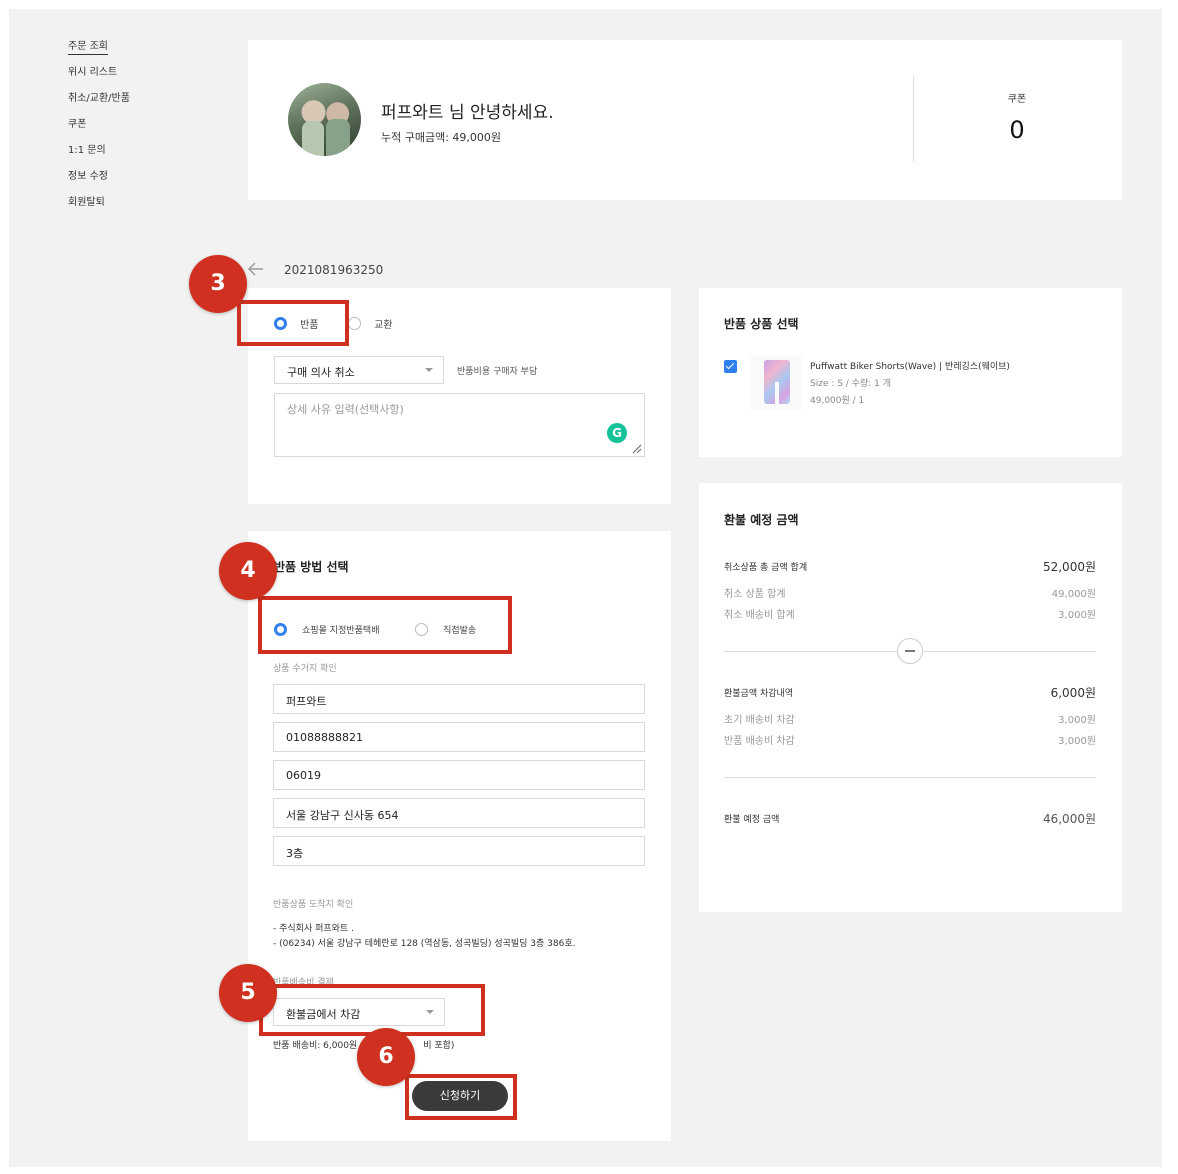 The image size is (1178, 1174). I want to click on grammarly-icon: G, so click(617, 433).